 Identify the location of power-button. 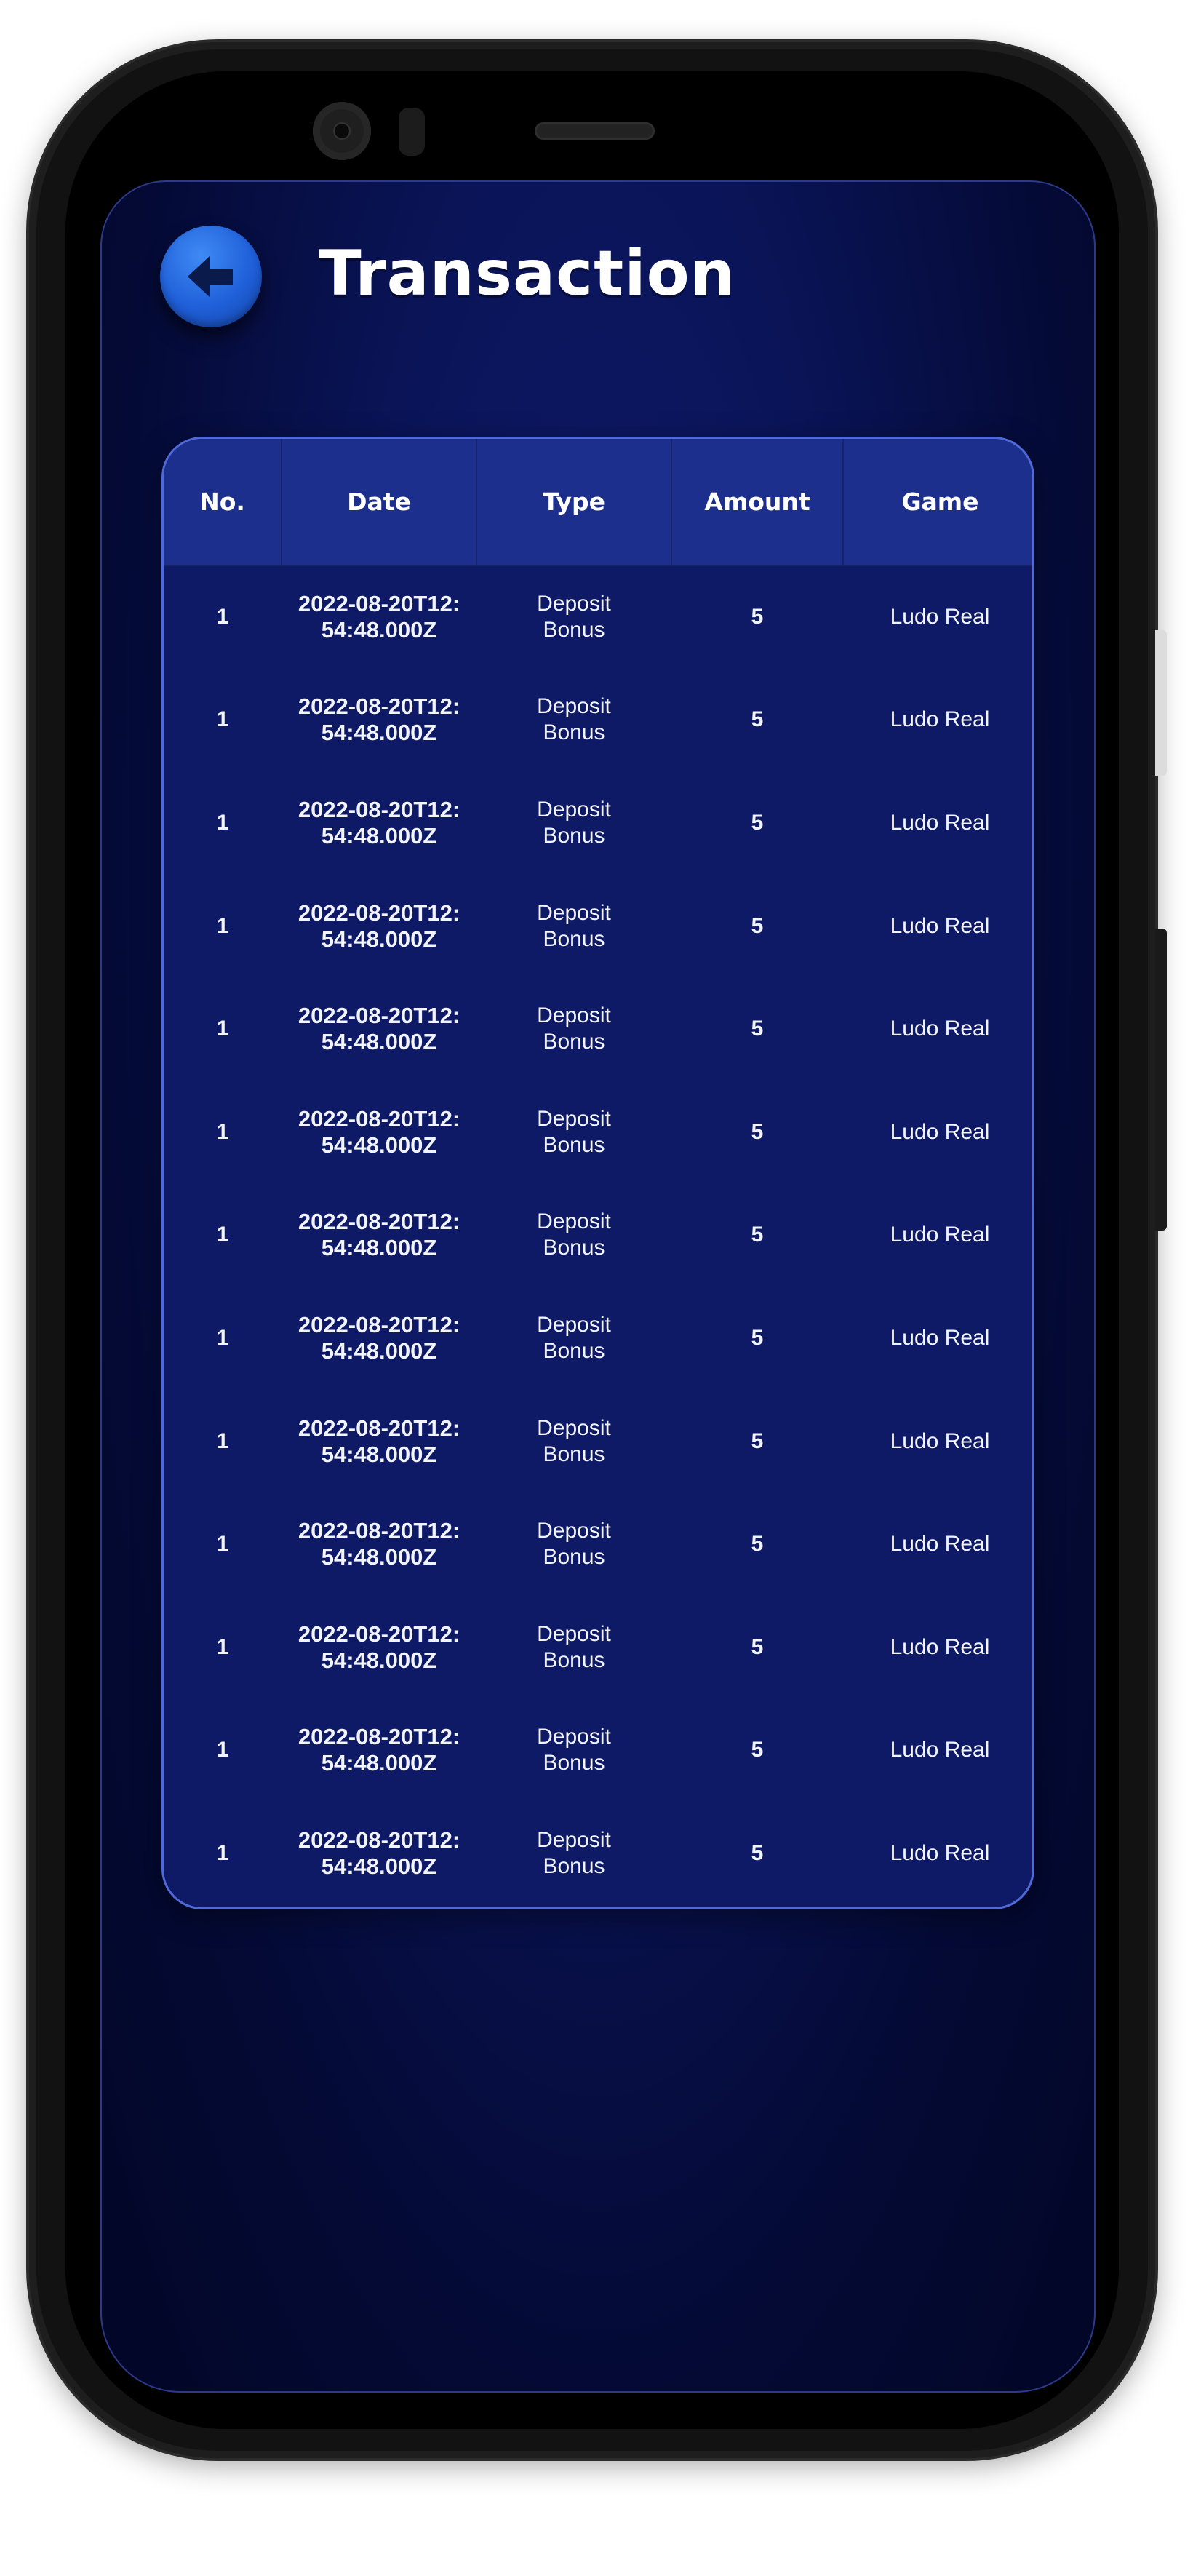
(1161, 703).